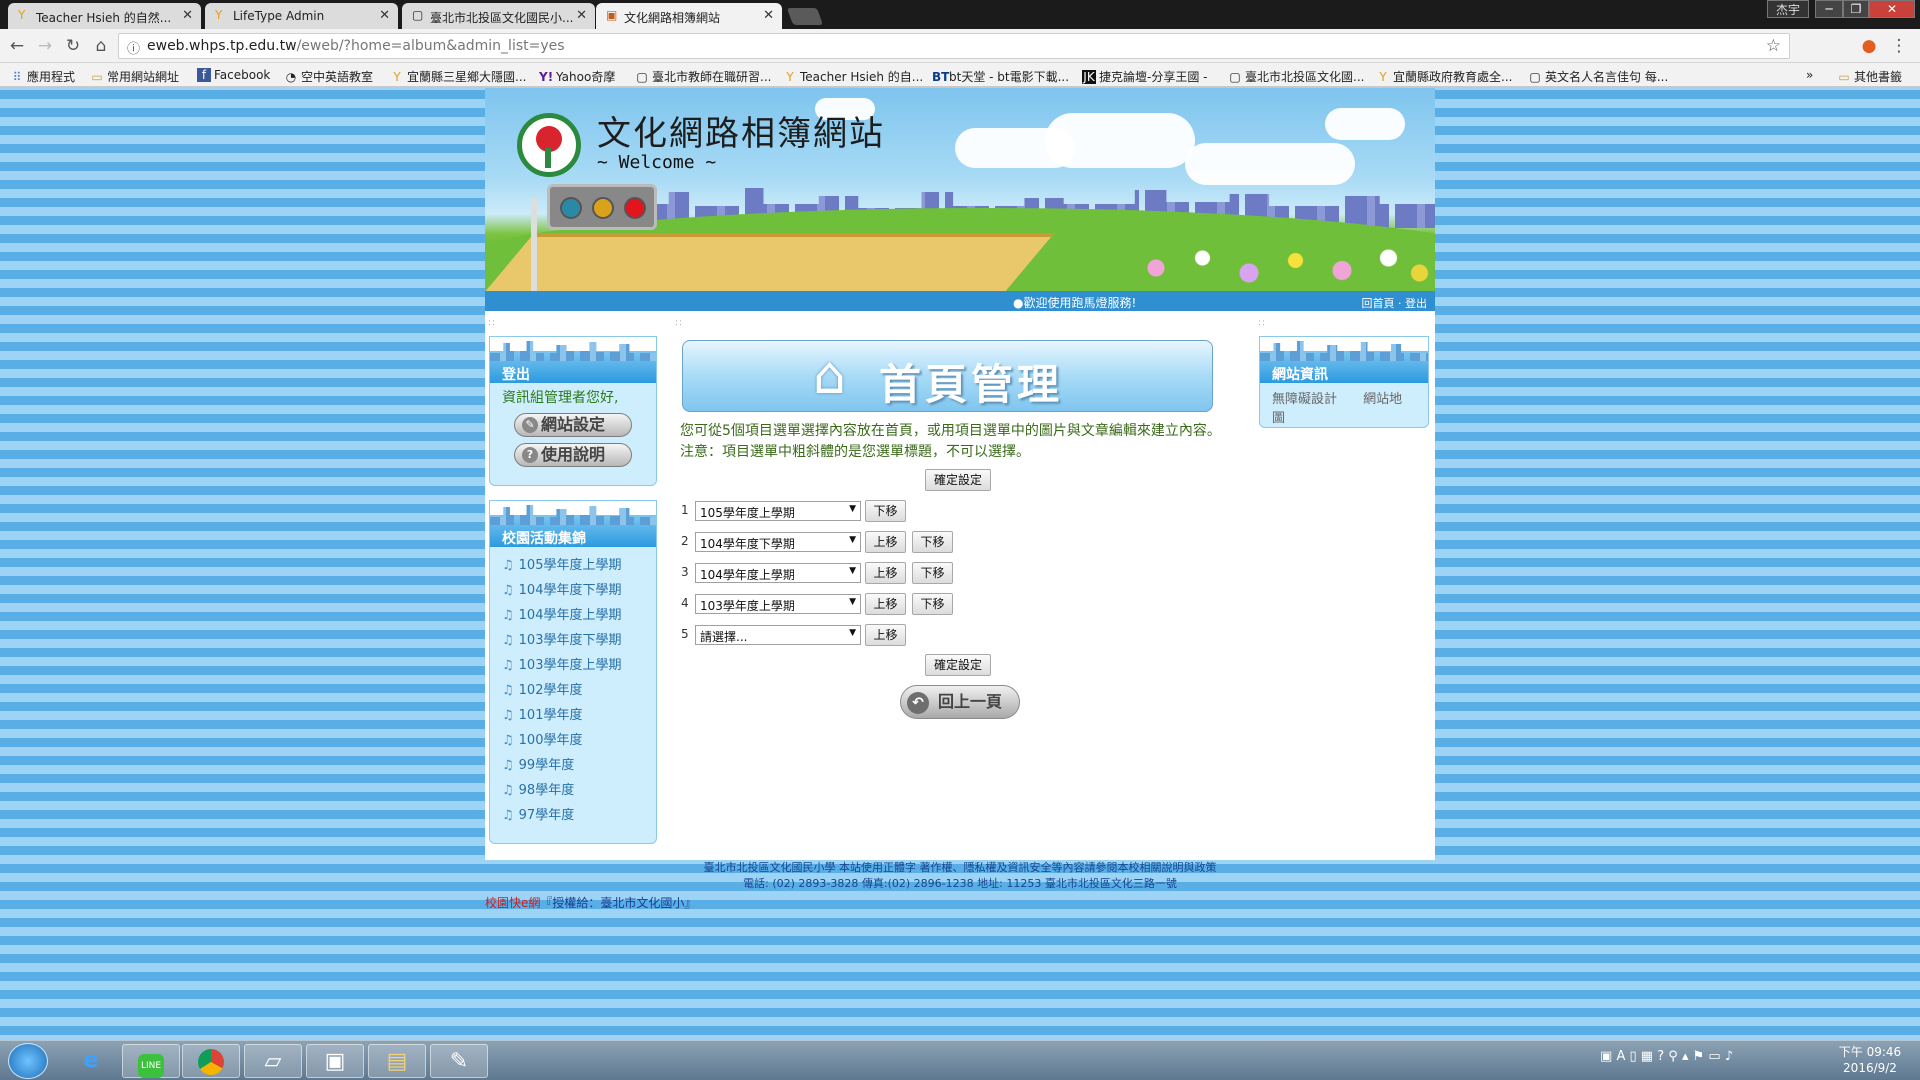  What do you see at coordinates (577, 76) in the screenshot?
I see `bookmark-item: Y! Yahoo奇摩` at bounding box center [577, 76].